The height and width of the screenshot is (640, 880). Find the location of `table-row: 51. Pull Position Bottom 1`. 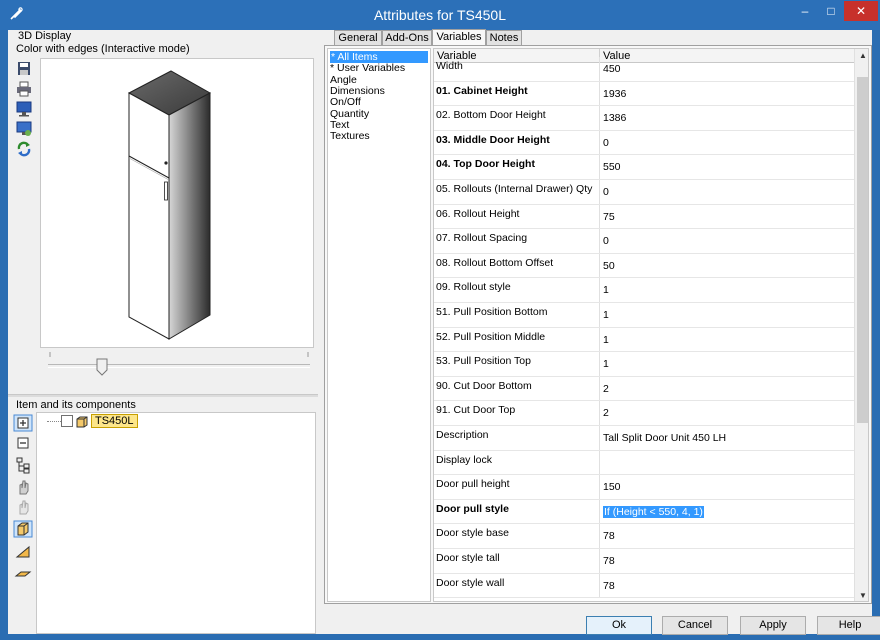

table-row: 51. Pull Position Bottom 1 is located at coordinates (644, 315).